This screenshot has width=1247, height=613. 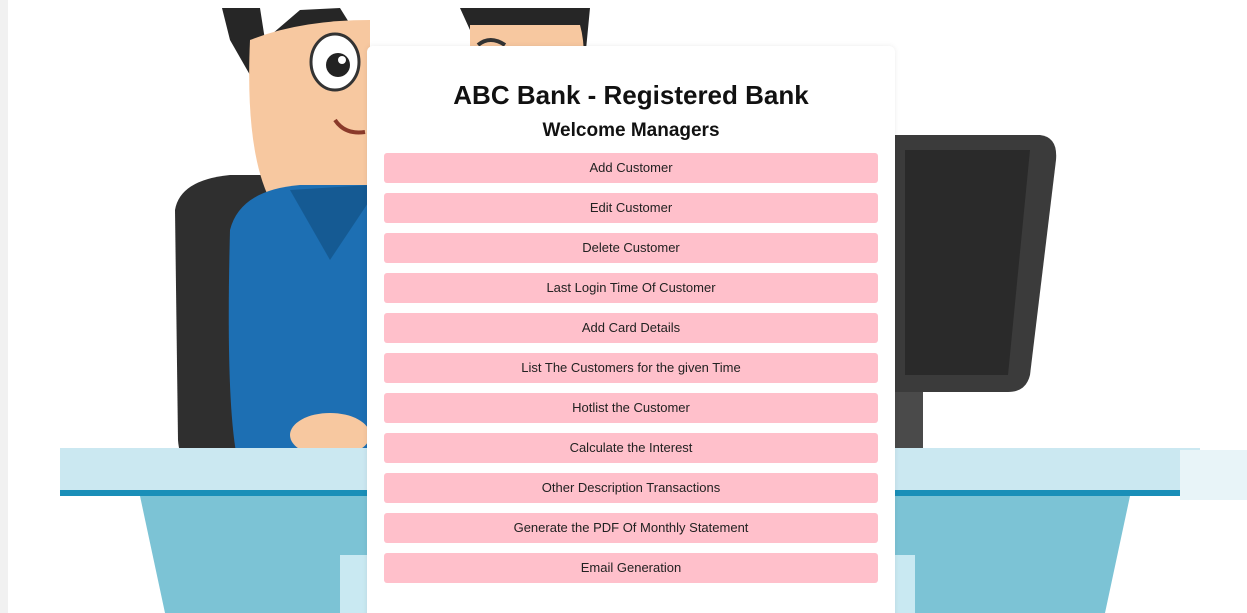 I want to click on delete-customer-button: Delete Customer, so click(x=631, y=248).